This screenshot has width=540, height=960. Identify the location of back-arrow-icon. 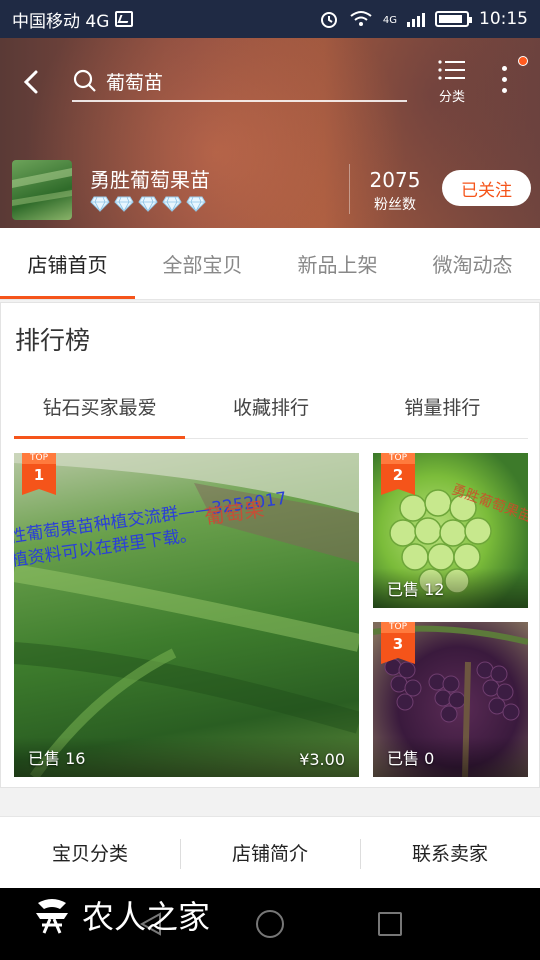
(32, 82).